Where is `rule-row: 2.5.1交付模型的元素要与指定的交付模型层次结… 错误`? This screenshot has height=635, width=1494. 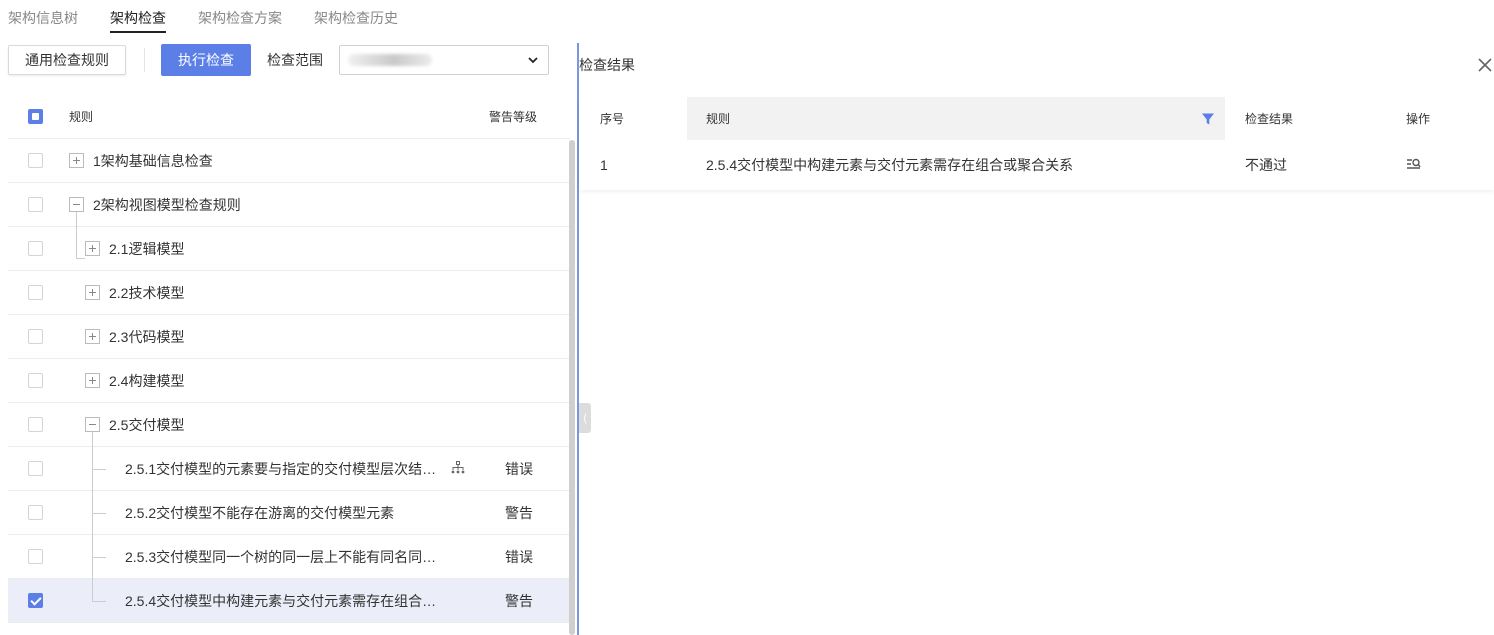 rule-row: 2.5.1交付模型的元素要与指定的交付模型层次结… 错误 is located at coordinates (289, 469).